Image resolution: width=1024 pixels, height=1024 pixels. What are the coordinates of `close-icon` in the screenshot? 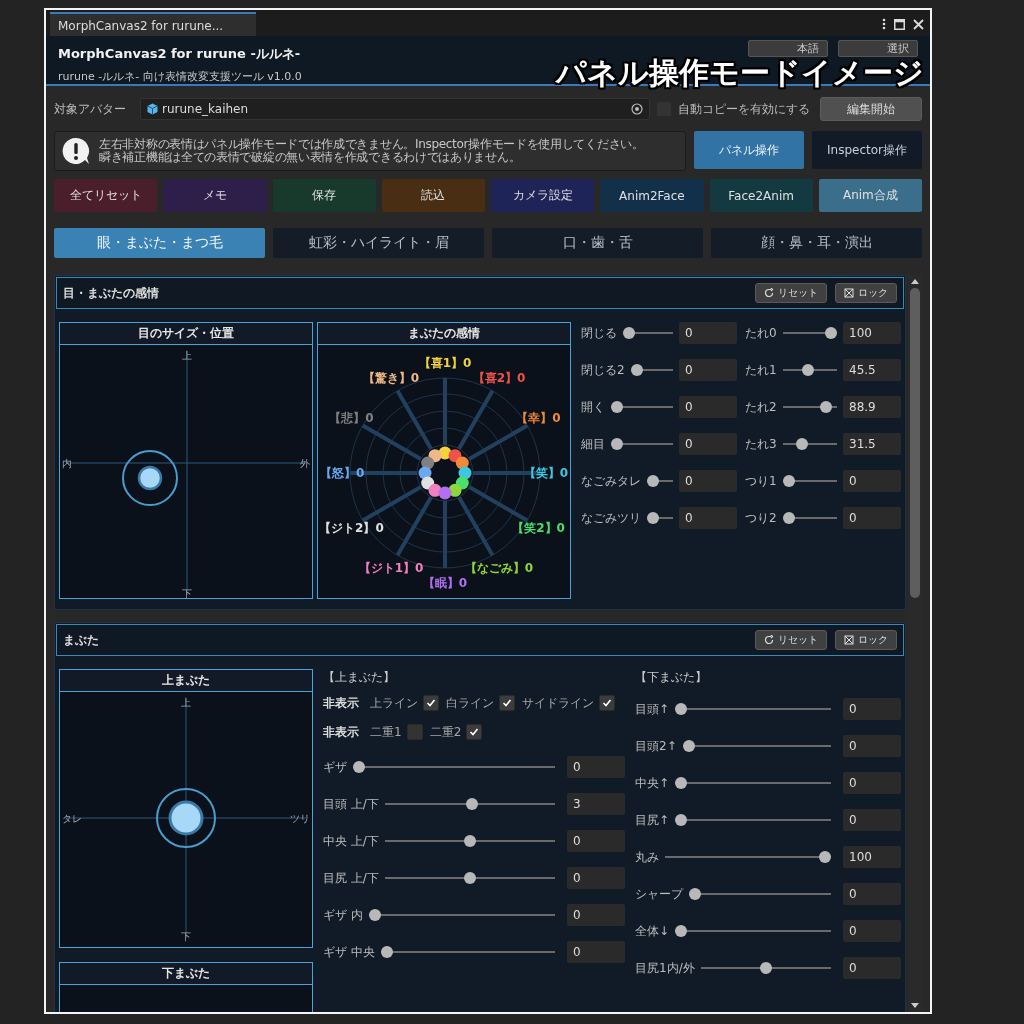 It's located at (918, 24).